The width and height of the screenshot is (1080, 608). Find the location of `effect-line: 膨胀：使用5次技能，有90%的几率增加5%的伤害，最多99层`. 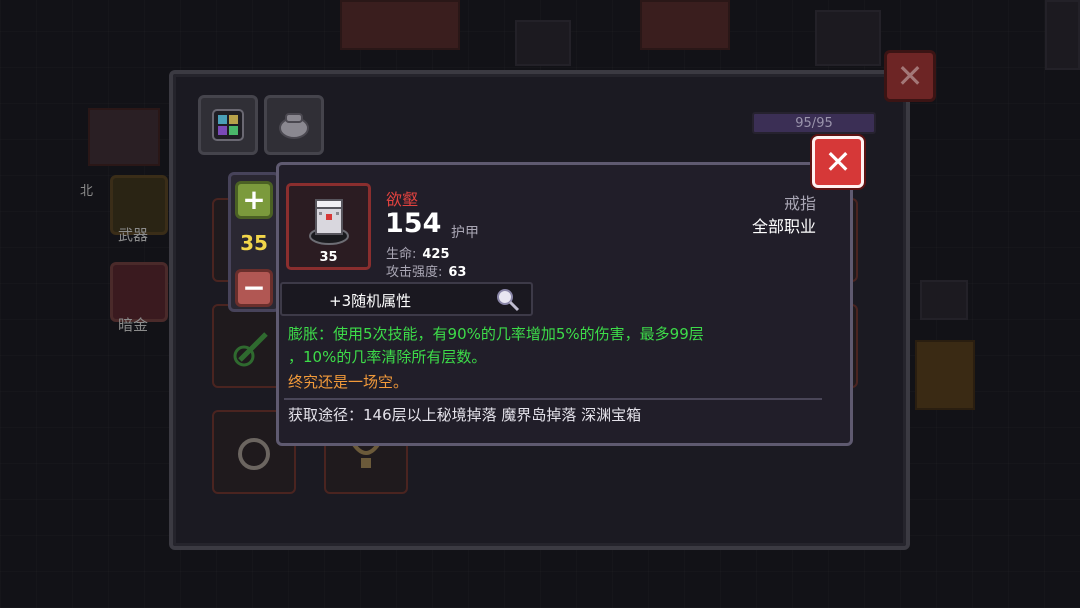

effect-line: 膨胀：使用5次技能，有90%的几率增加5%的伤害，最多99层 is located at coordinates (496, 334).